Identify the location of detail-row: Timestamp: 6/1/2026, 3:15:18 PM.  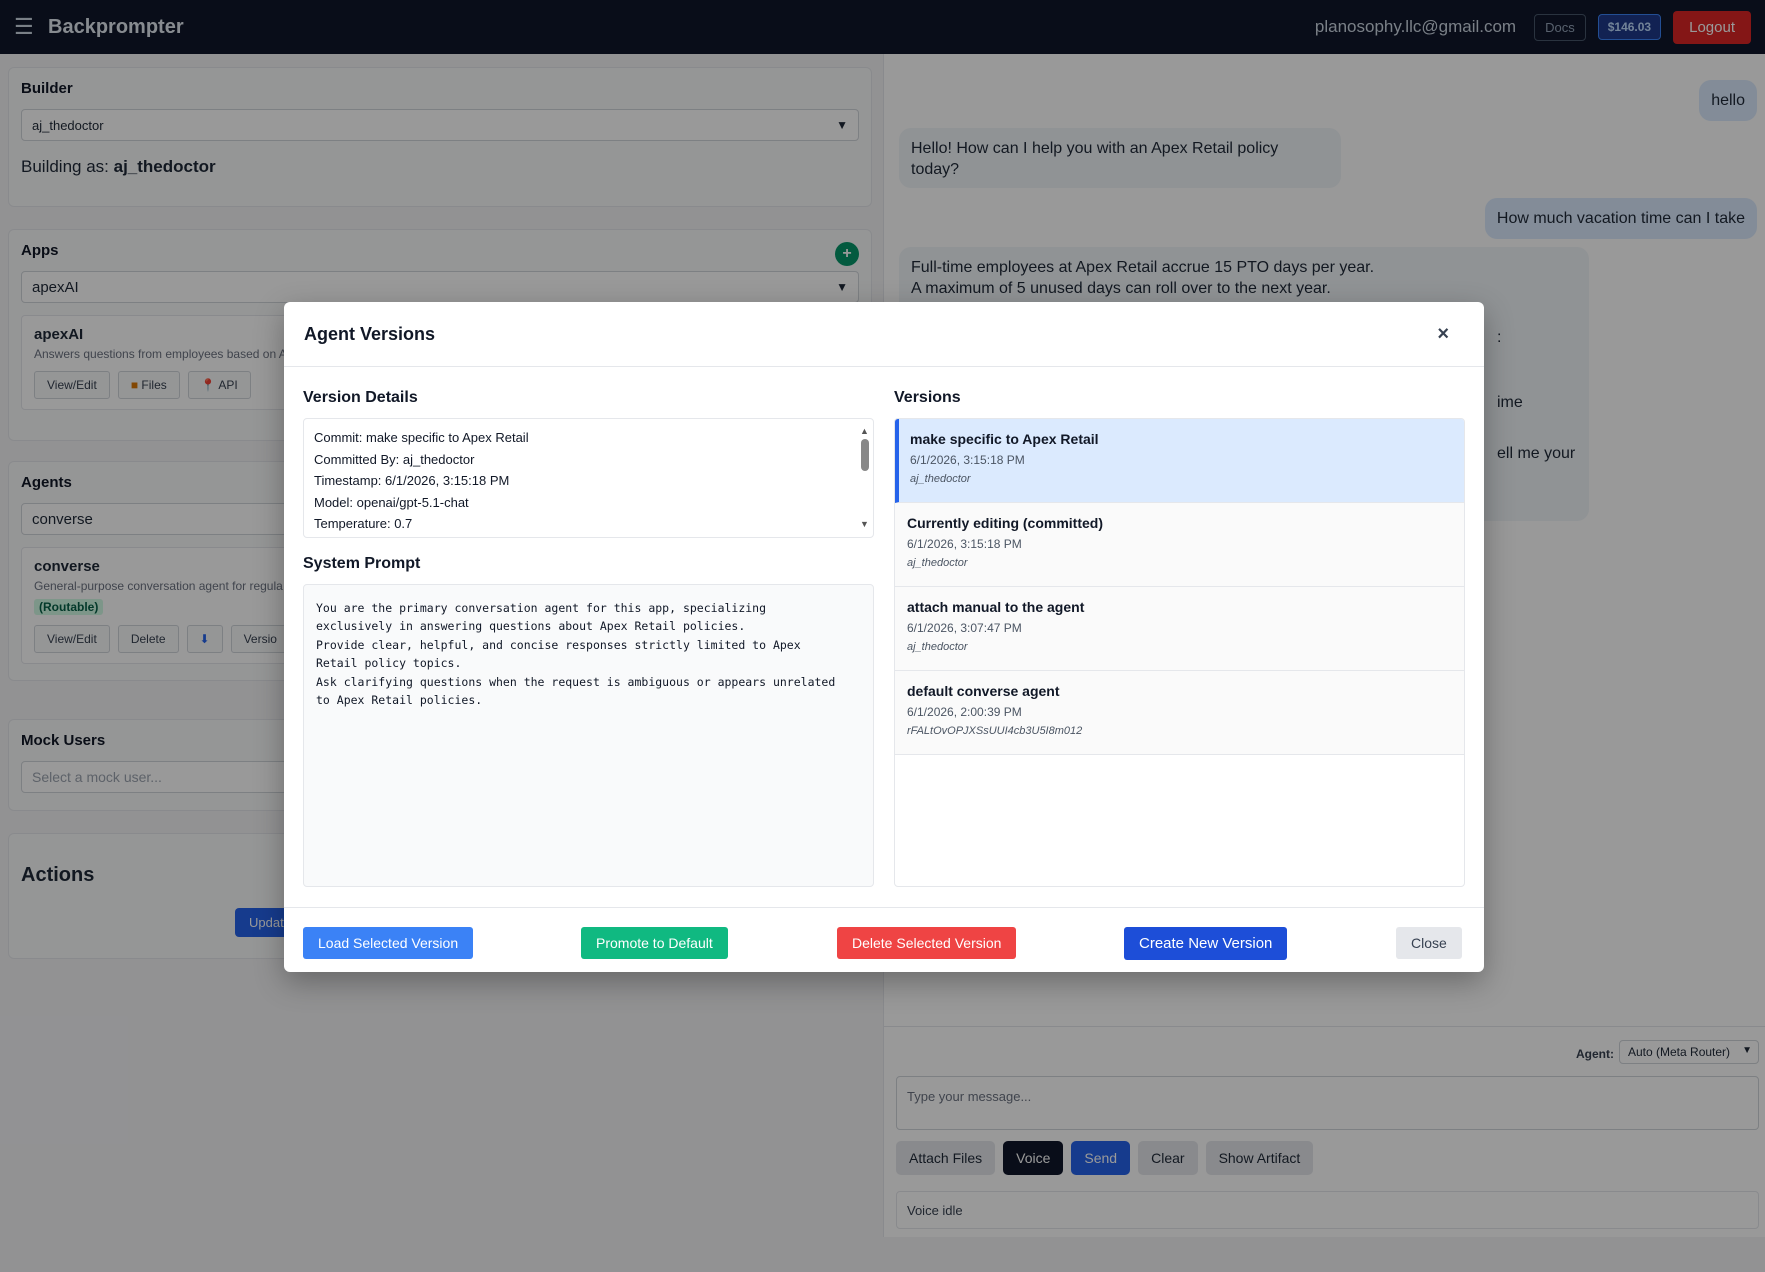
(588, 481).